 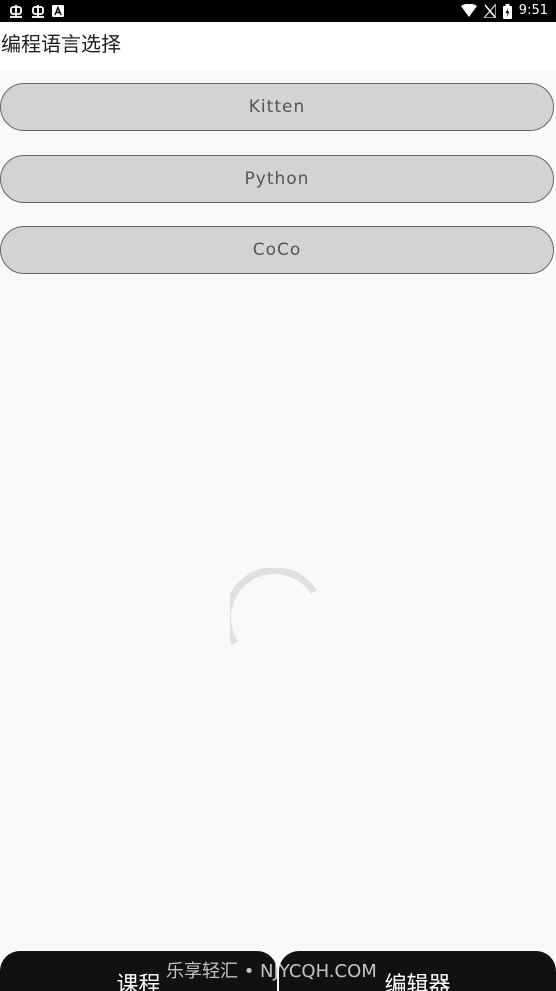 What do you see at coordinates (138, 982) in the screenshot?
I see `tab-course-label: 课程` at bounding box center [138, 982].